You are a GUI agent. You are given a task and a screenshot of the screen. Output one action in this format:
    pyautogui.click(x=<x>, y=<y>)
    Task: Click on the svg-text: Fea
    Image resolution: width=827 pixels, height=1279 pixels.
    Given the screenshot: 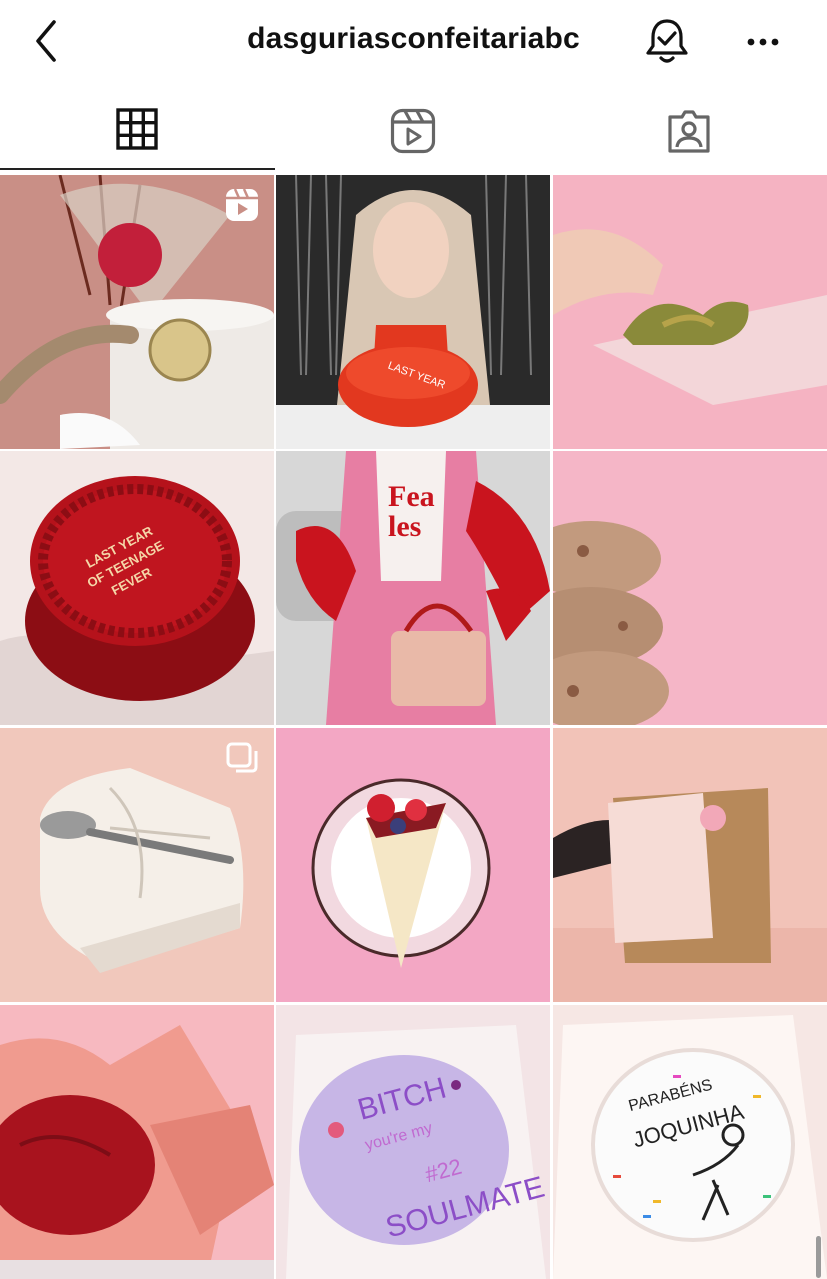 What is the action you would take?
    pyautogui.click(x=411, y=496)
    